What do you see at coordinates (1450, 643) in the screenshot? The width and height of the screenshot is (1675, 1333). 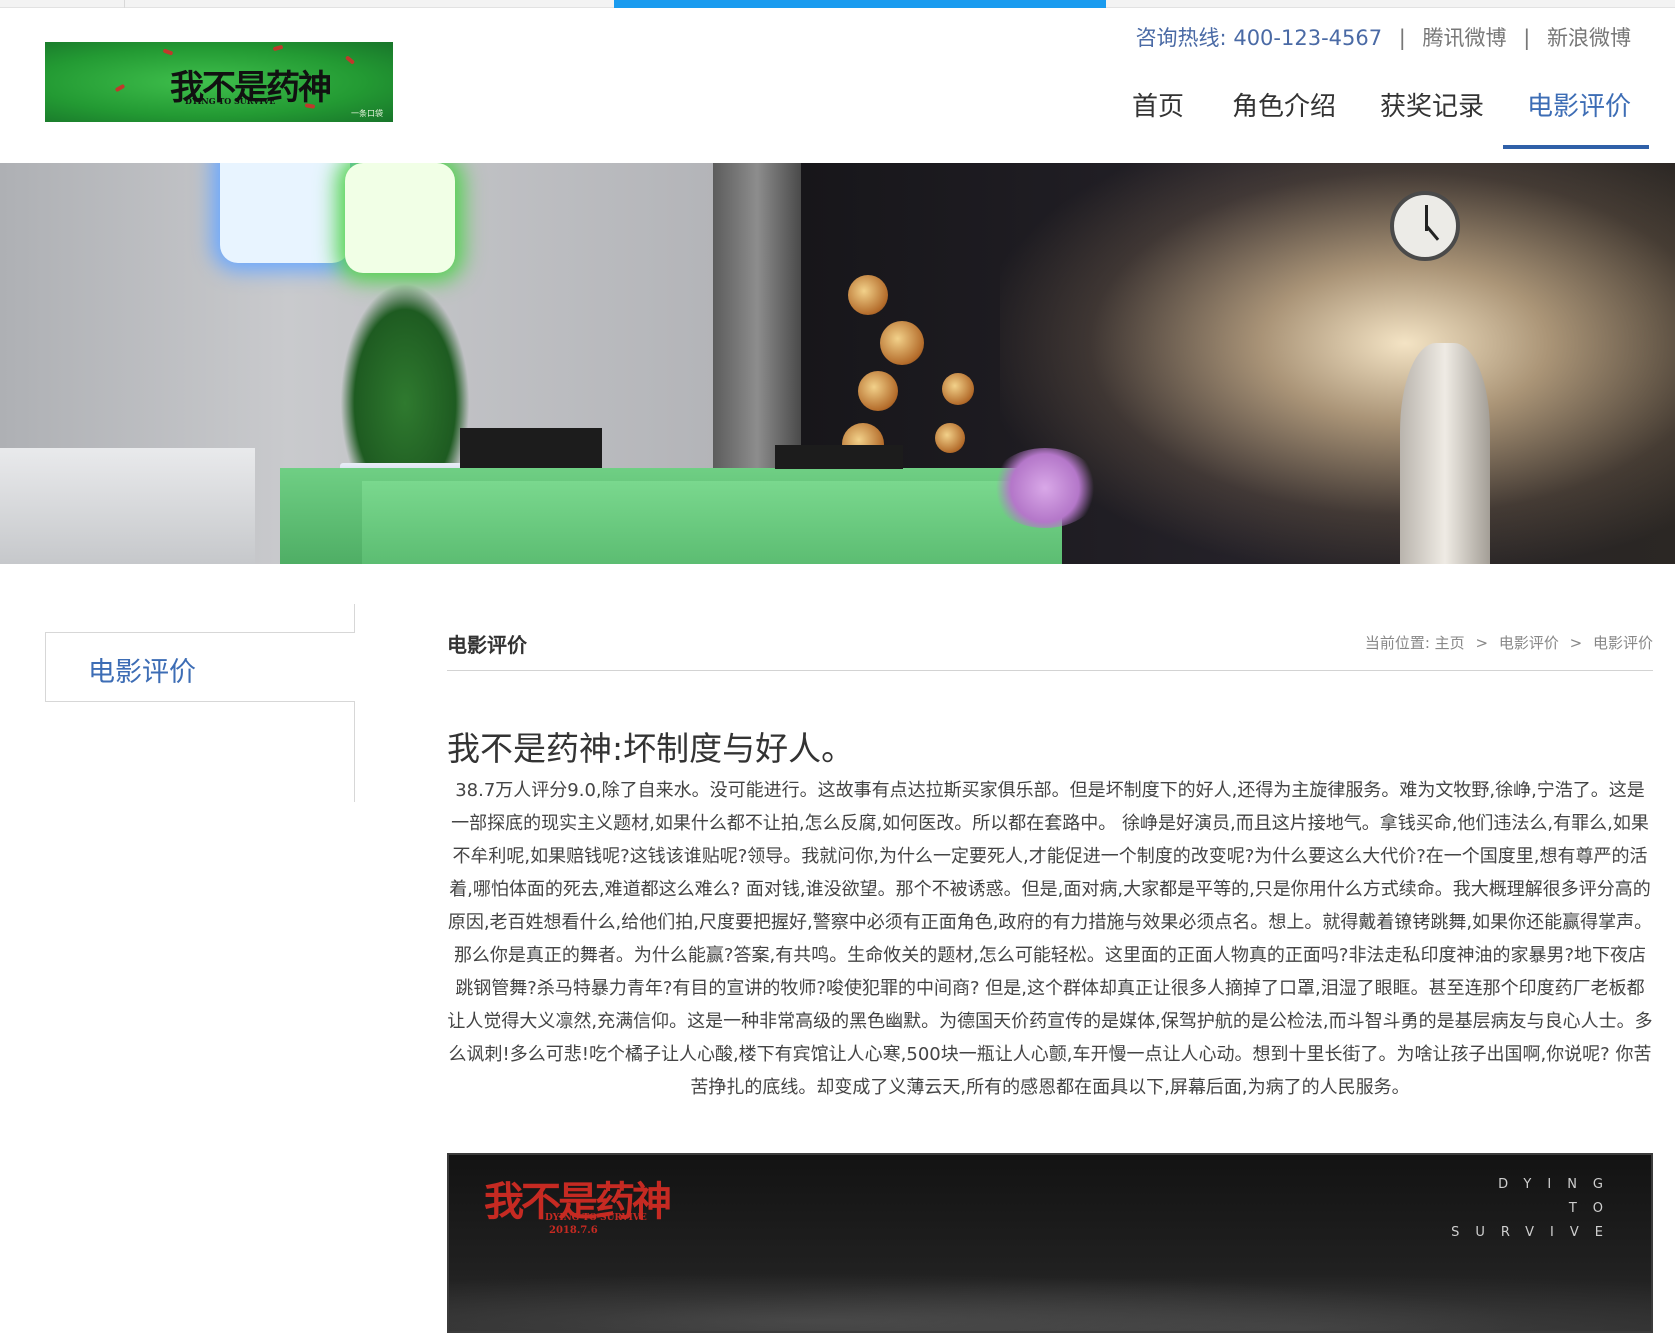 I see `breadcrumb-link-home: 主页` at bounding box center [1450, 643].